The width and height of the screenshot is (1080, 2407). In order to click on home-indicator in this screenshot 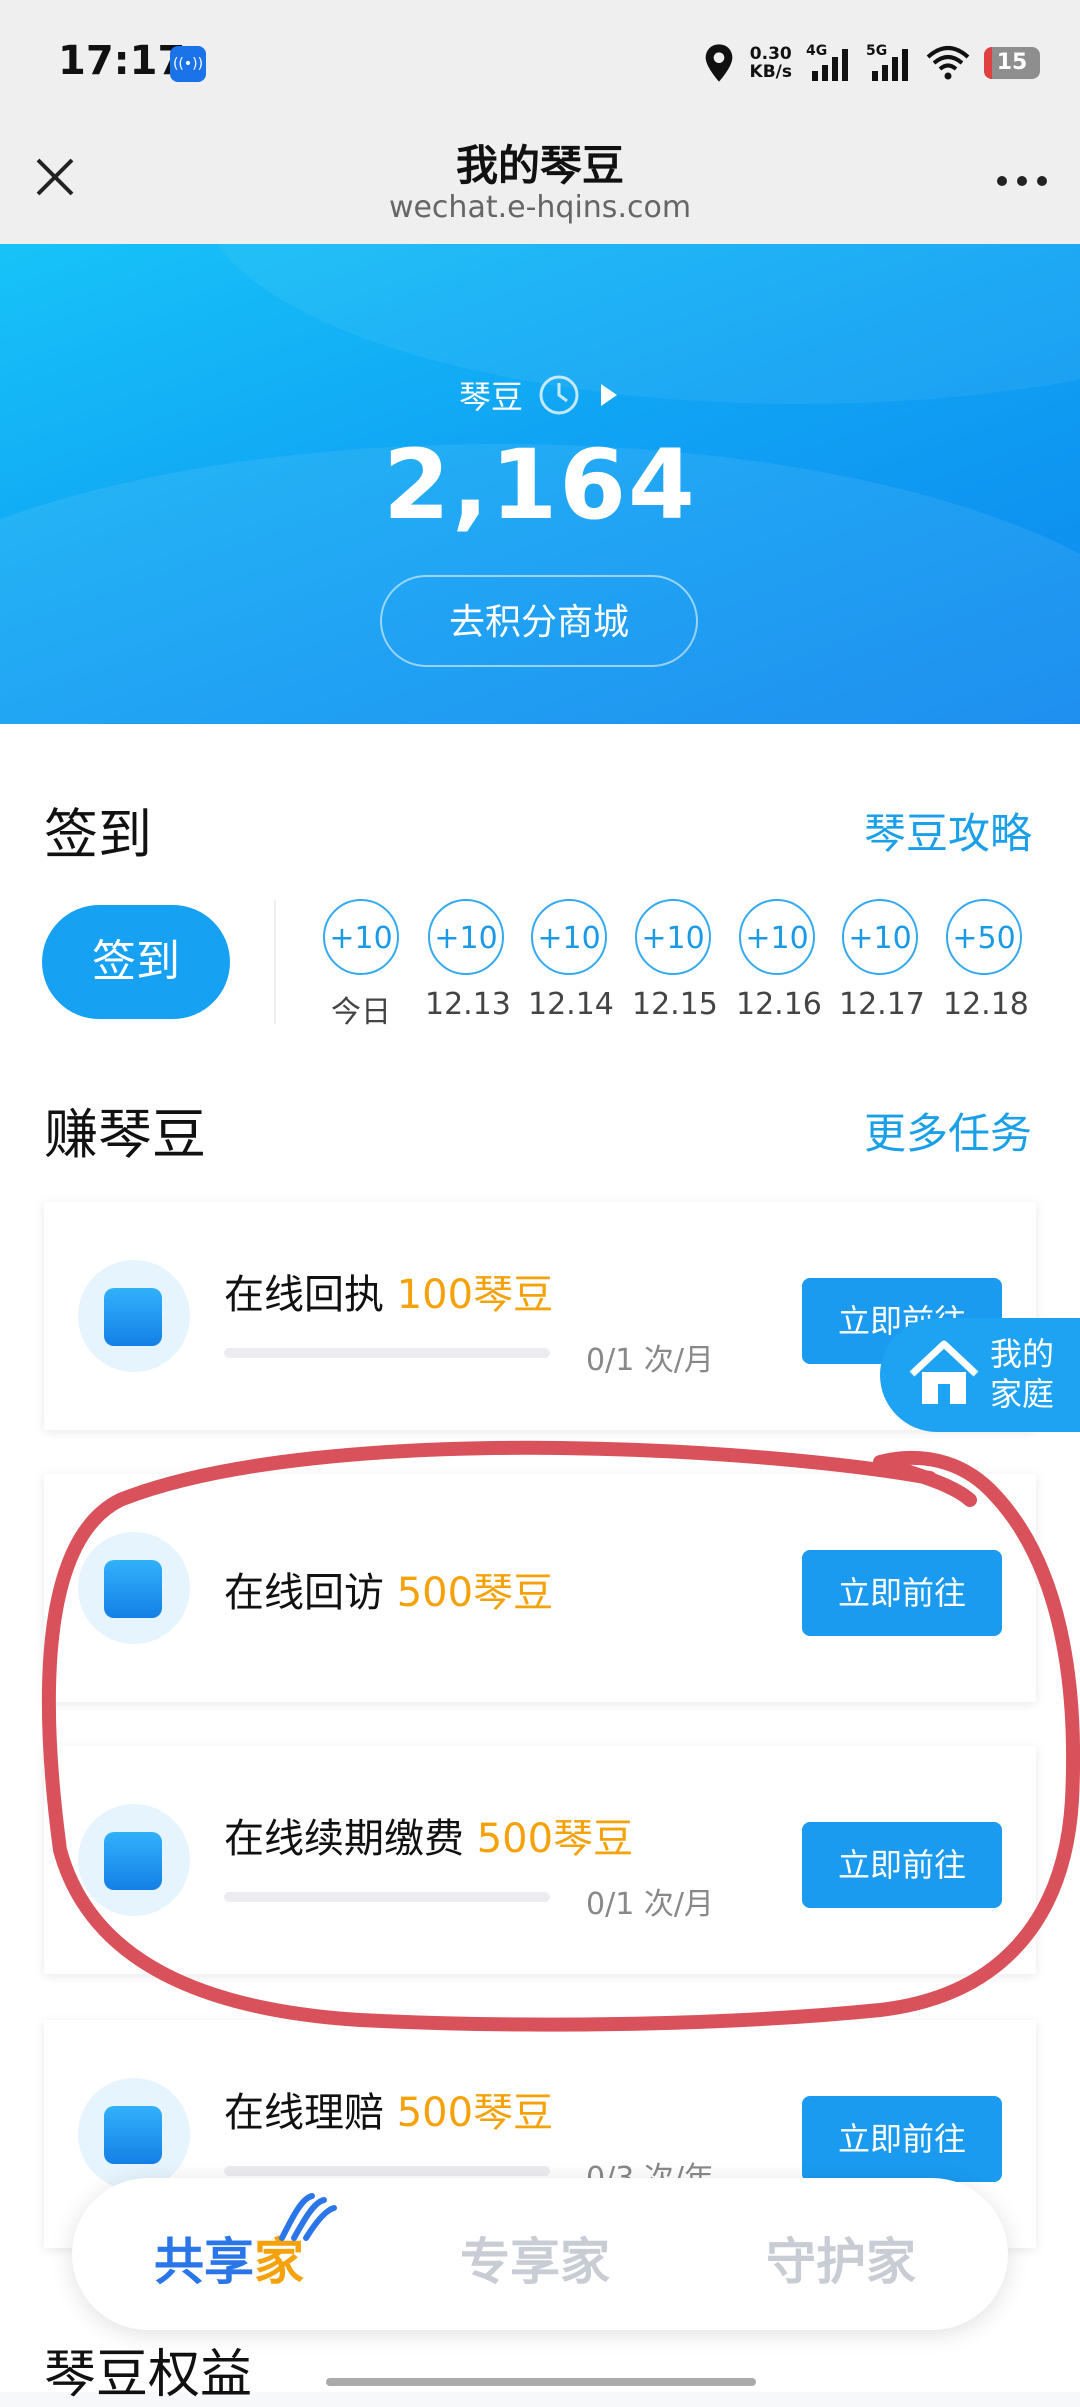, I will do `click(541, 2382)`.